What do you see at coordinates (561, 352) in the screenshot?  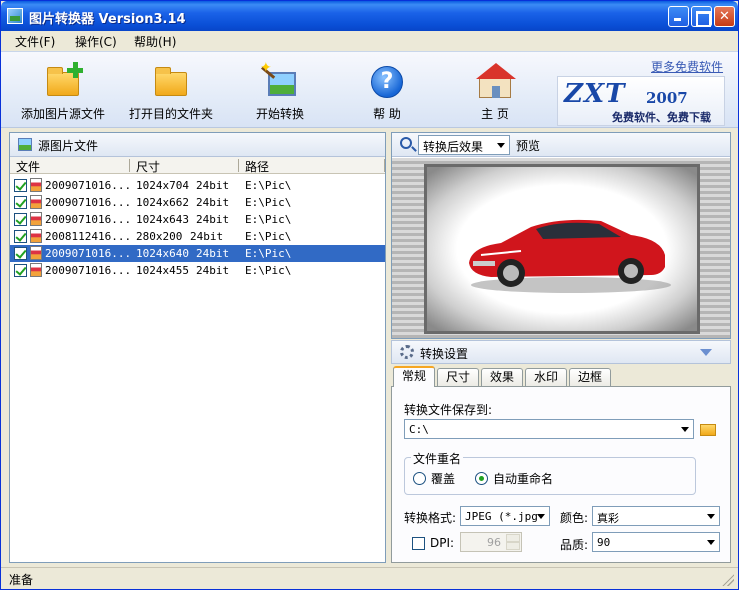 I see `settings-header: 转换设置` at bounding box center [561, 352].